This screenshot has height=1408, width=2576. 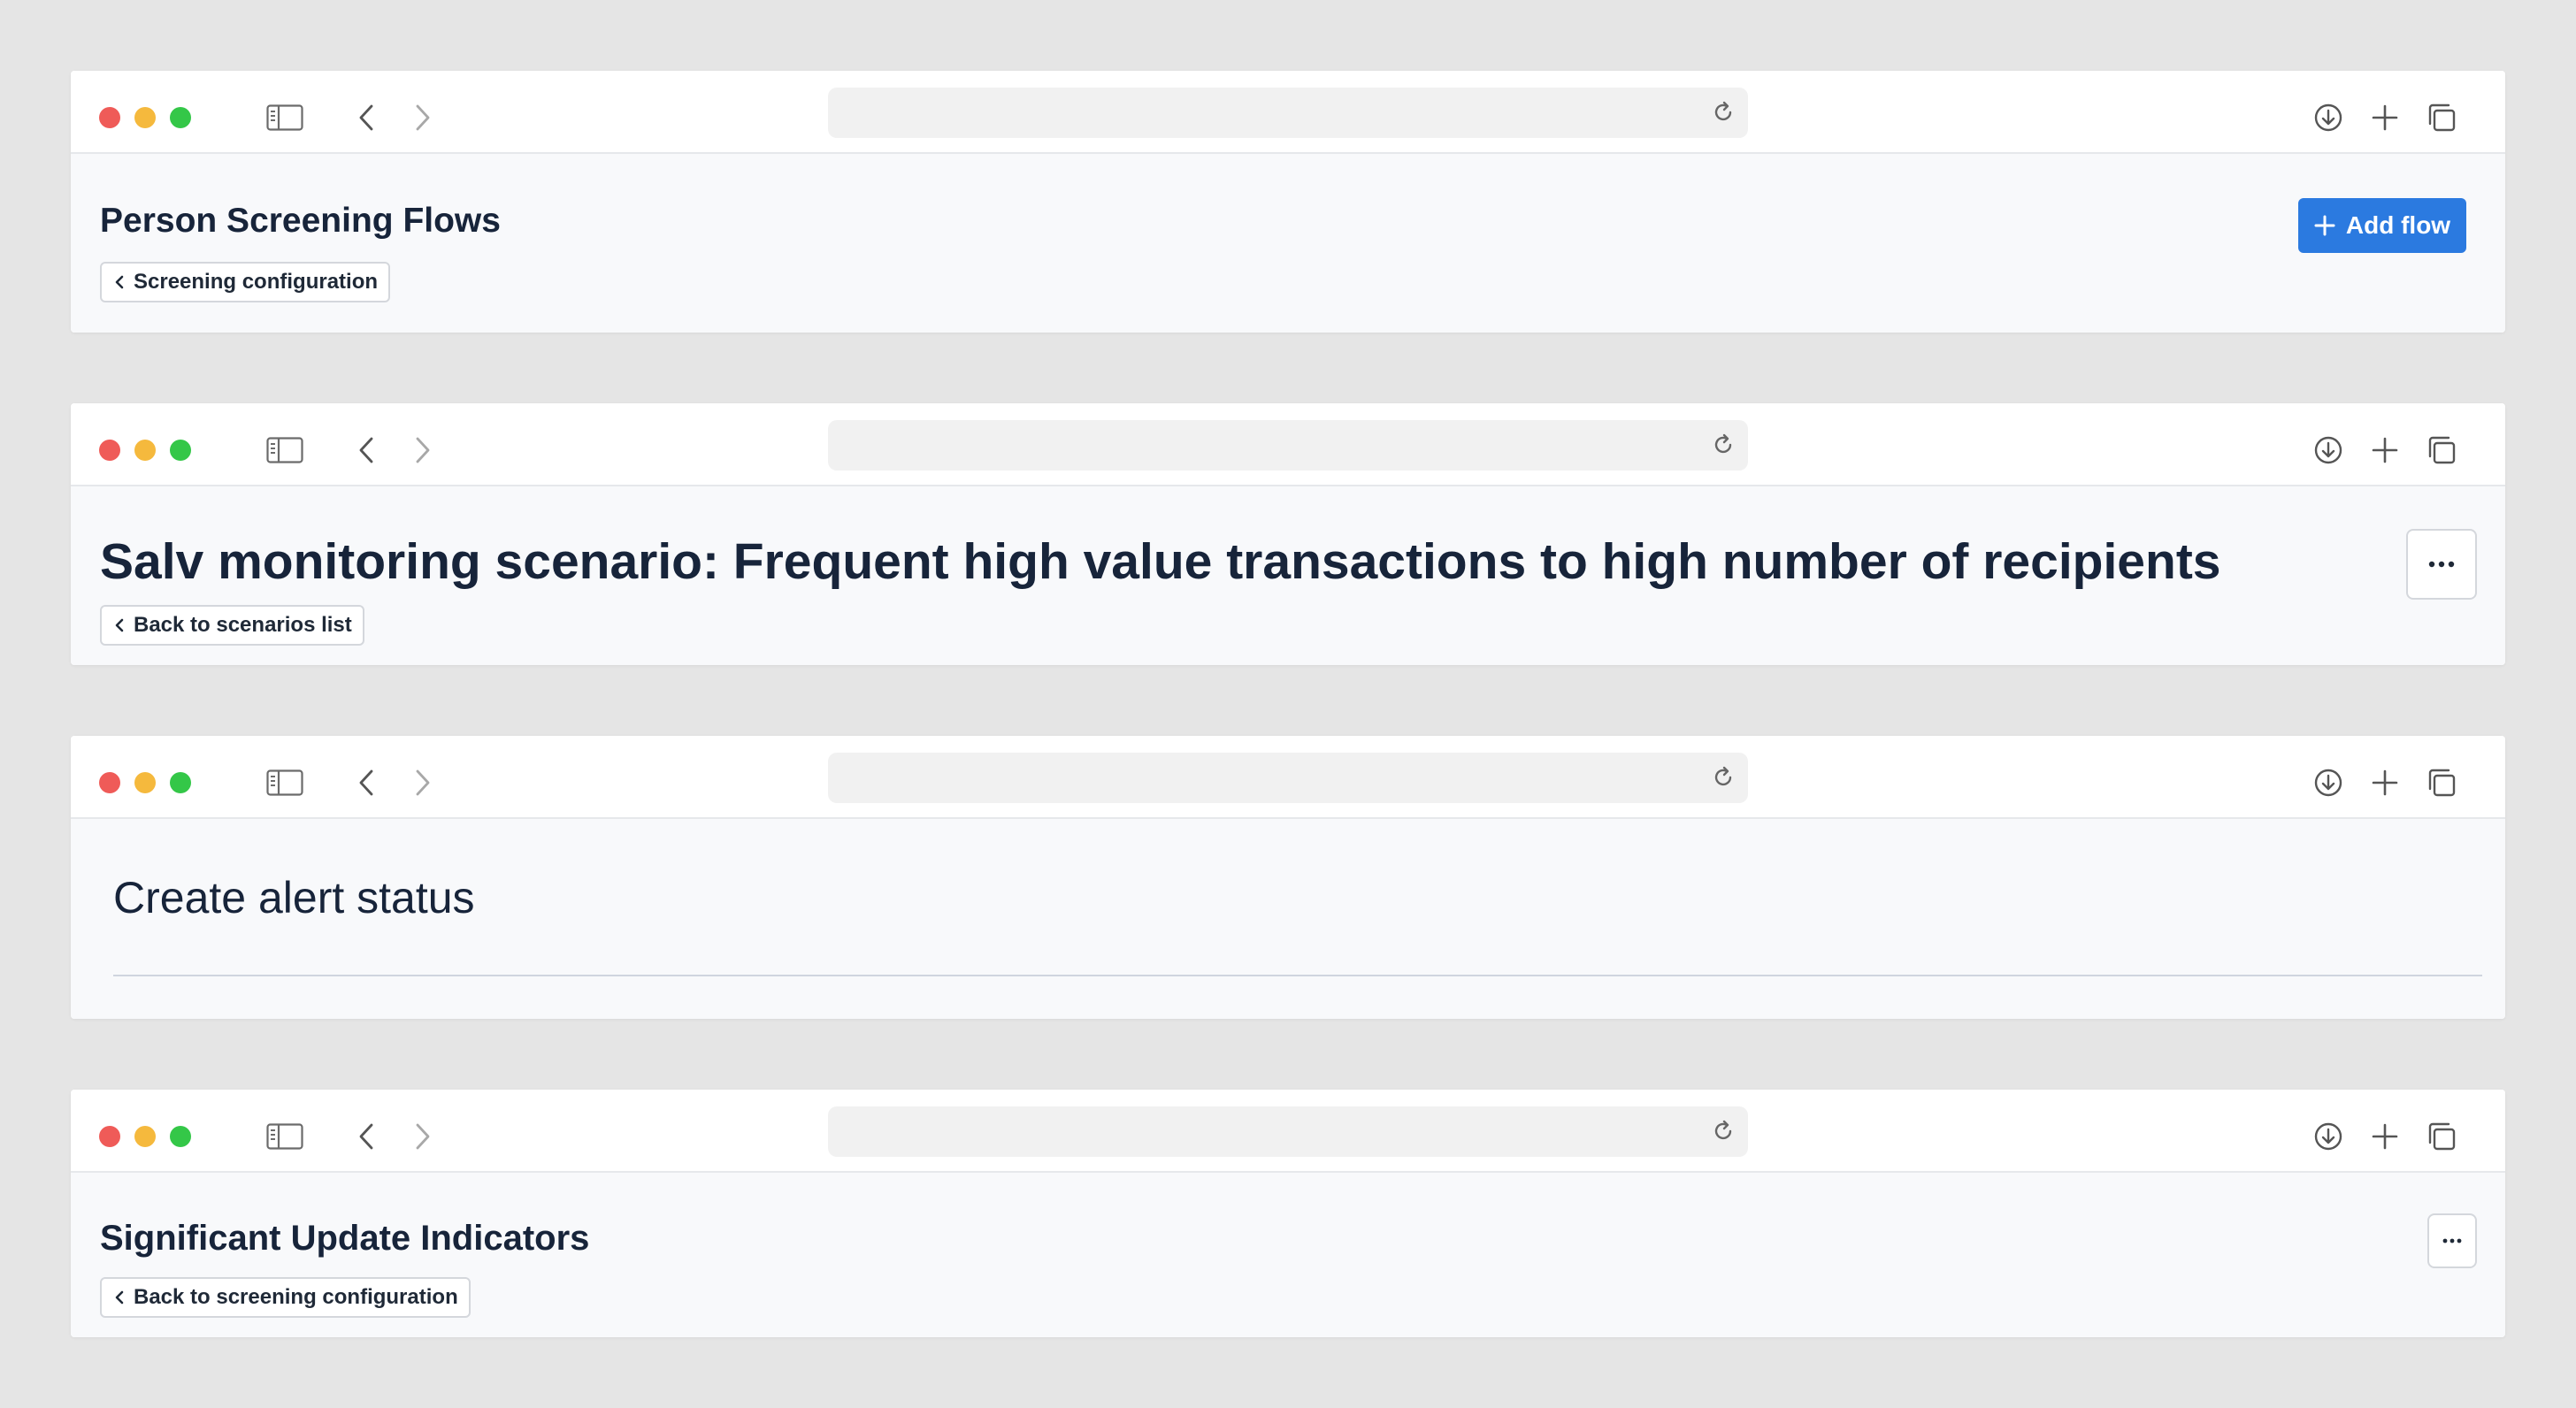 I want to click on back-link-scenarios-list: Back to scenarios list, so click(x=232, y=625).